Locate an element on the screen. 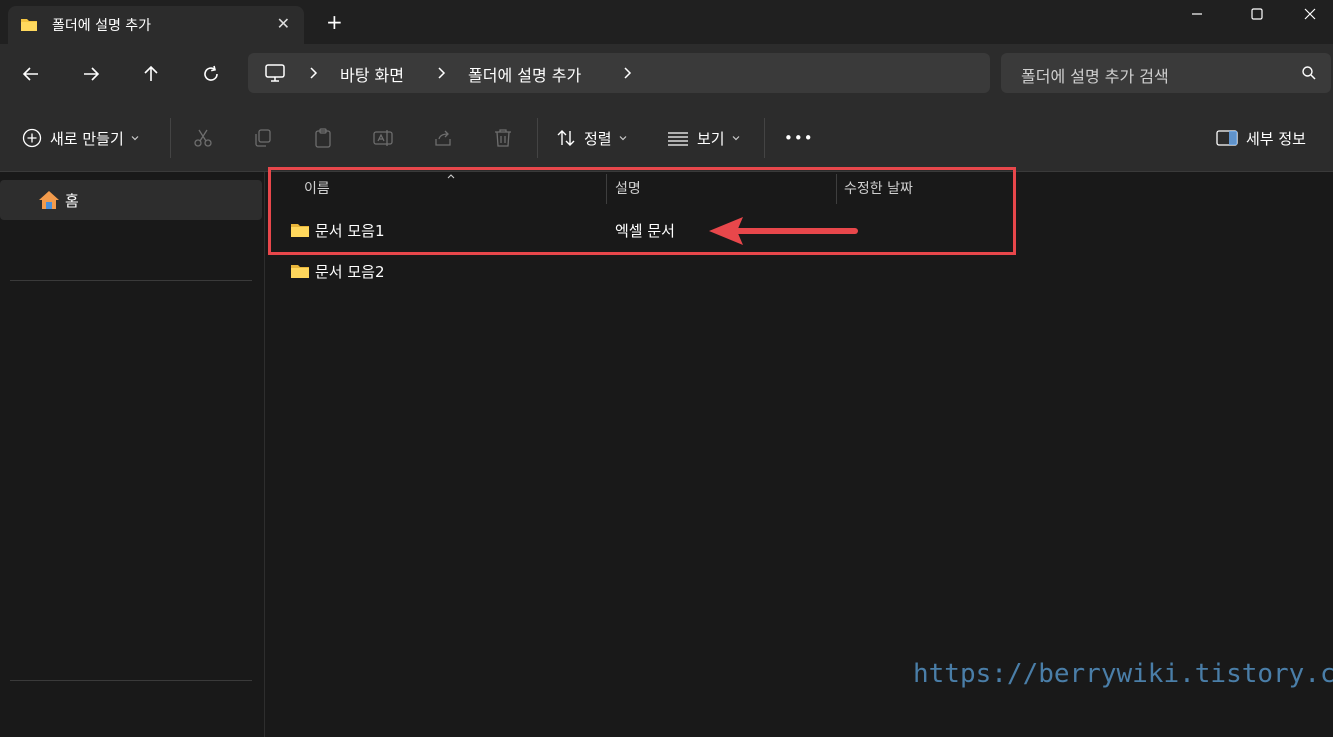  navigation-bar: 바탕 화면 폴더에 설명 추가 폴더에 설명 추가 검색 is located at coordinates (666, 74).